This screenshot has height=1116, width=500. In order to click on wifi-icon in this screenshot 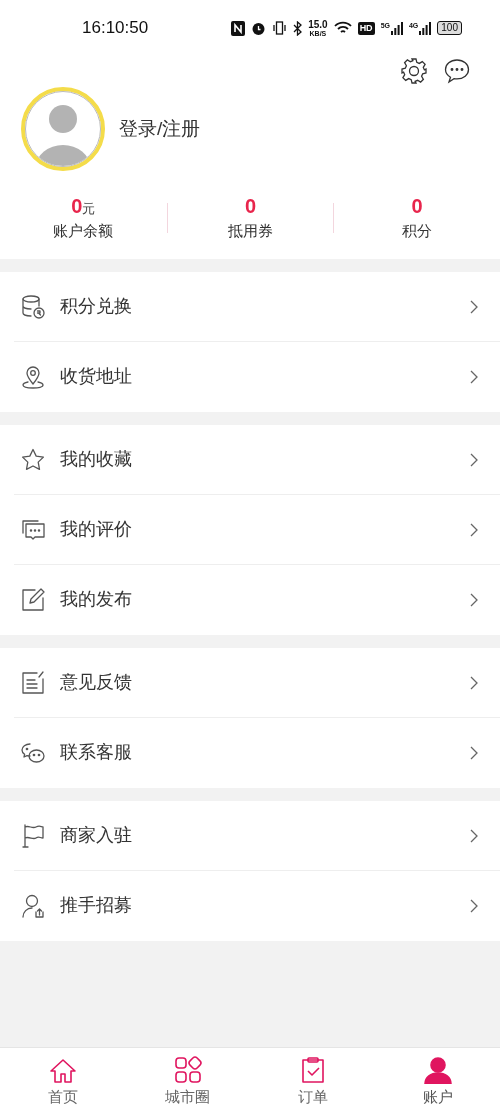, I will do `click(342, 28)`.